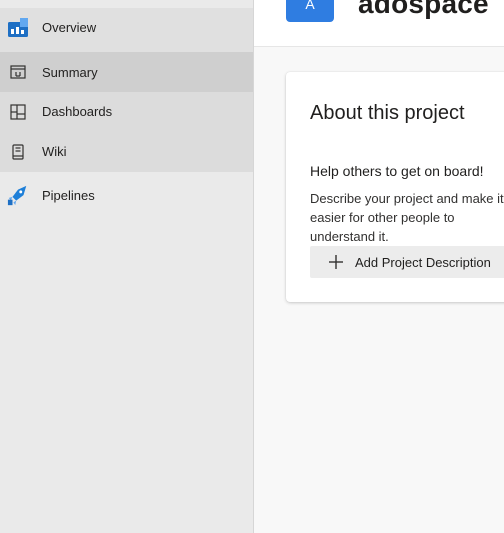 The height and width of the screenshot is (533, 504). I want to click on project-avatar: A, so click(310, 11).